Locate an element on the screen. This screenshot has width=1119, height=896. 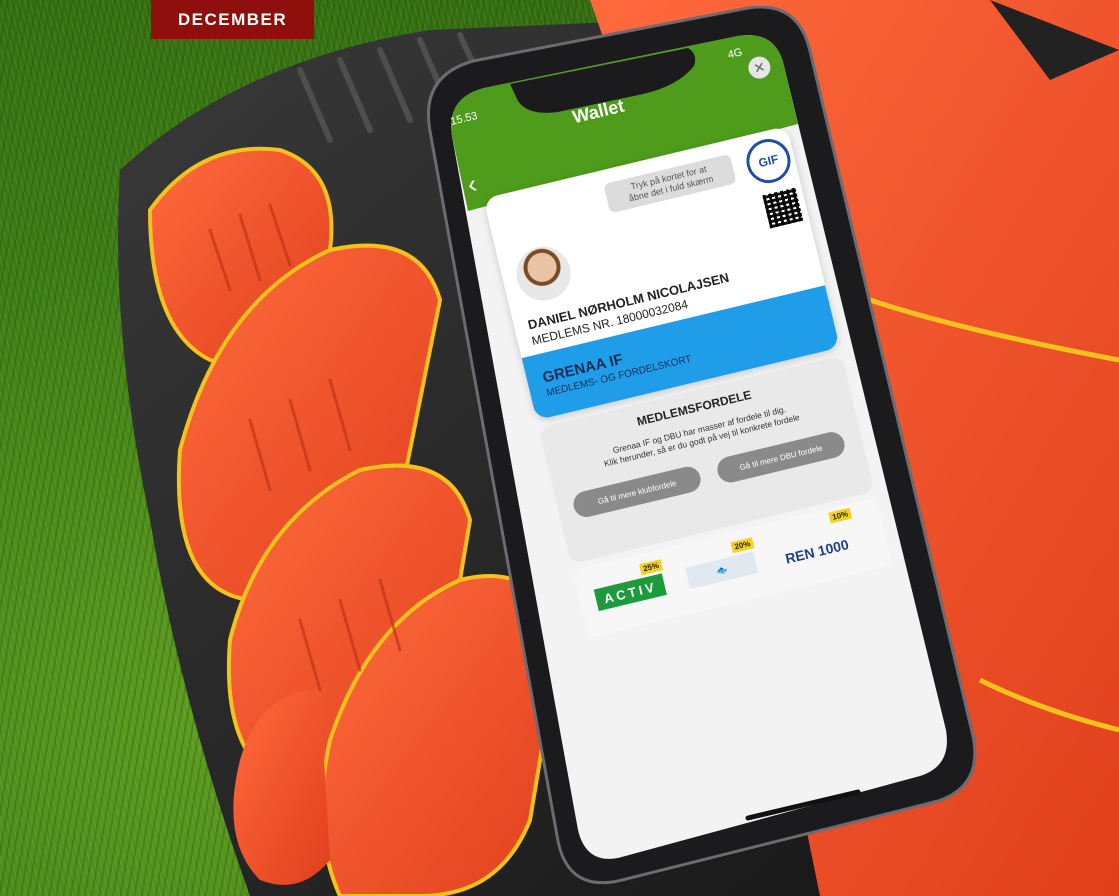
partner-activ: ACTIV is located at coordinates (630, 592).